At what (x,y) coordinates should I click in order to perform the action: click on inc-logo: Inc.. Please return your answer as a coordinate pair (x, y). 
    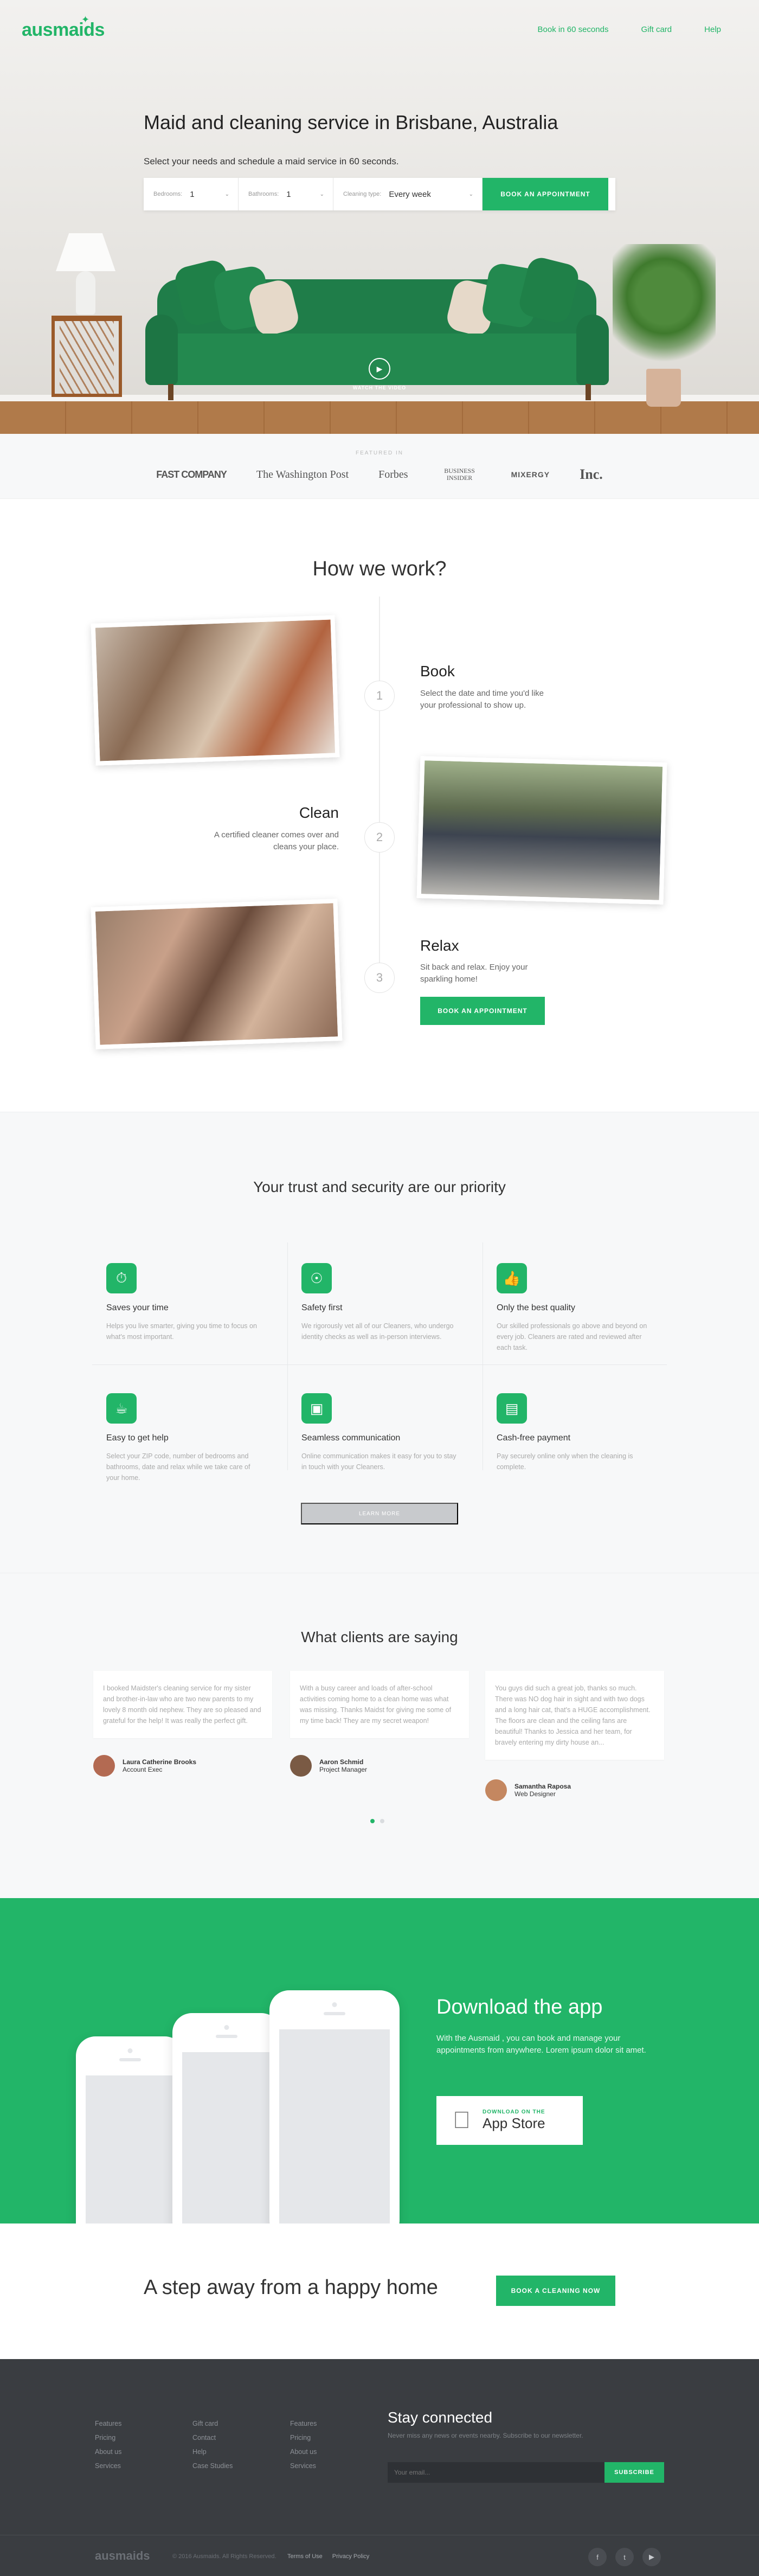
    Looking at the image, I should click on (591, 474).